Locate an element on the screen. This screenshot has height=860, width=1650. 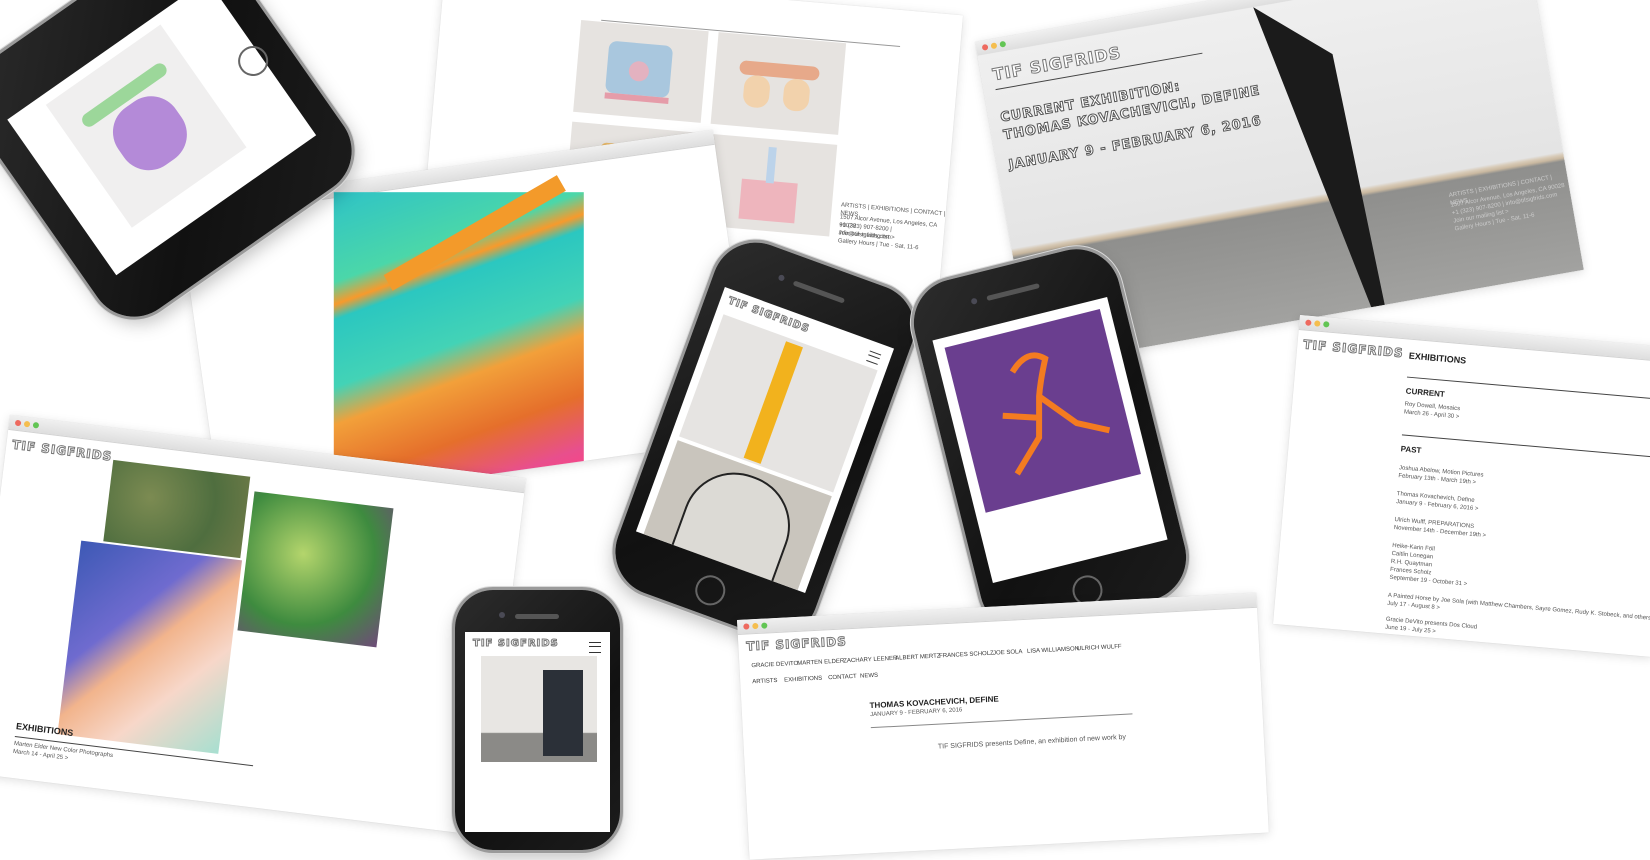
purple-painting-image is located at coordinates (1042, 411).